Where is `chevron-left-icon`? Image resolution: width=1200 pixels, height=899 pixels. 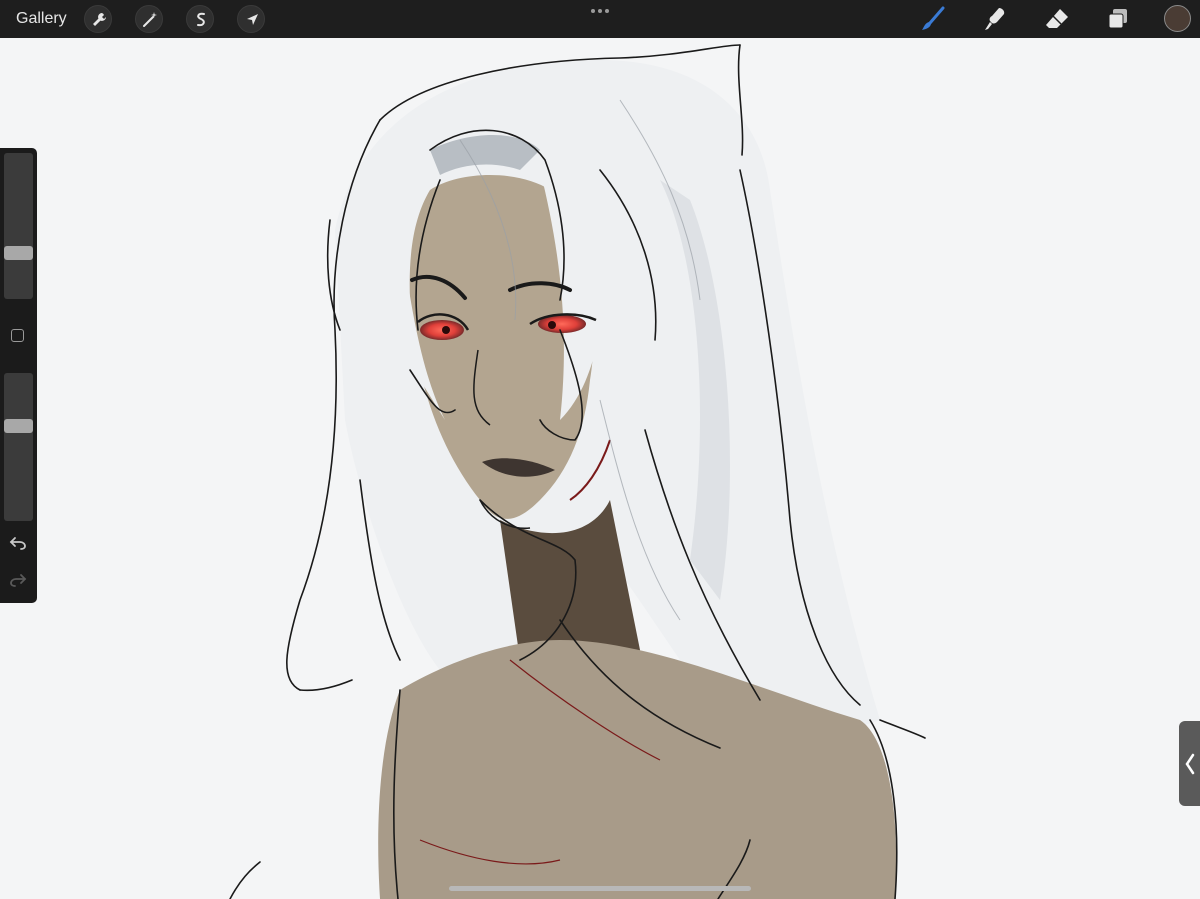
chevron-left-icon is located at coordinates (1190, 764).